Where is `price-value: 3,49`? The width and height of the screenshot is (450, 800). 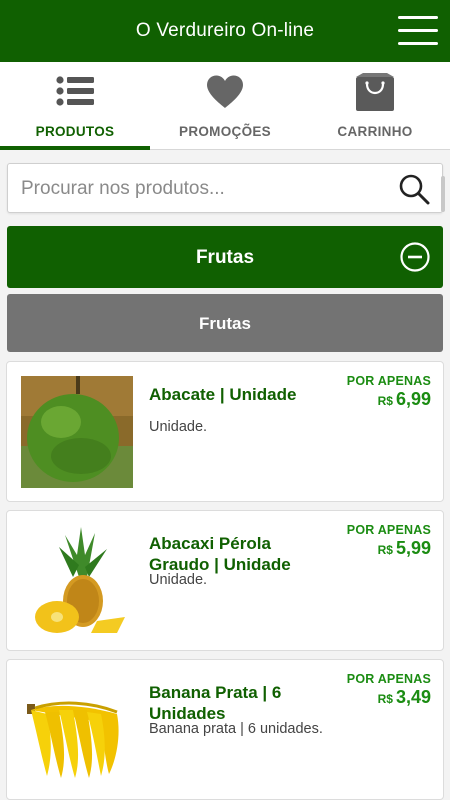 price-value: 3,49 is located at coordinates (413, 697).